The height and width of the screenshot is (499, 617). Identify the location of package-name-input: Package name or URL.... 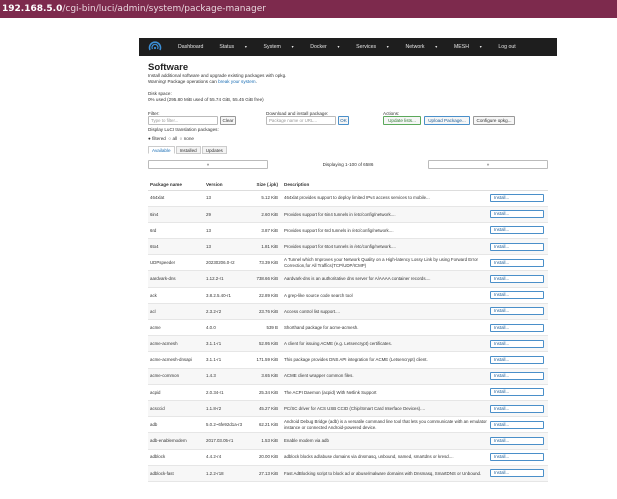
(301, 120).